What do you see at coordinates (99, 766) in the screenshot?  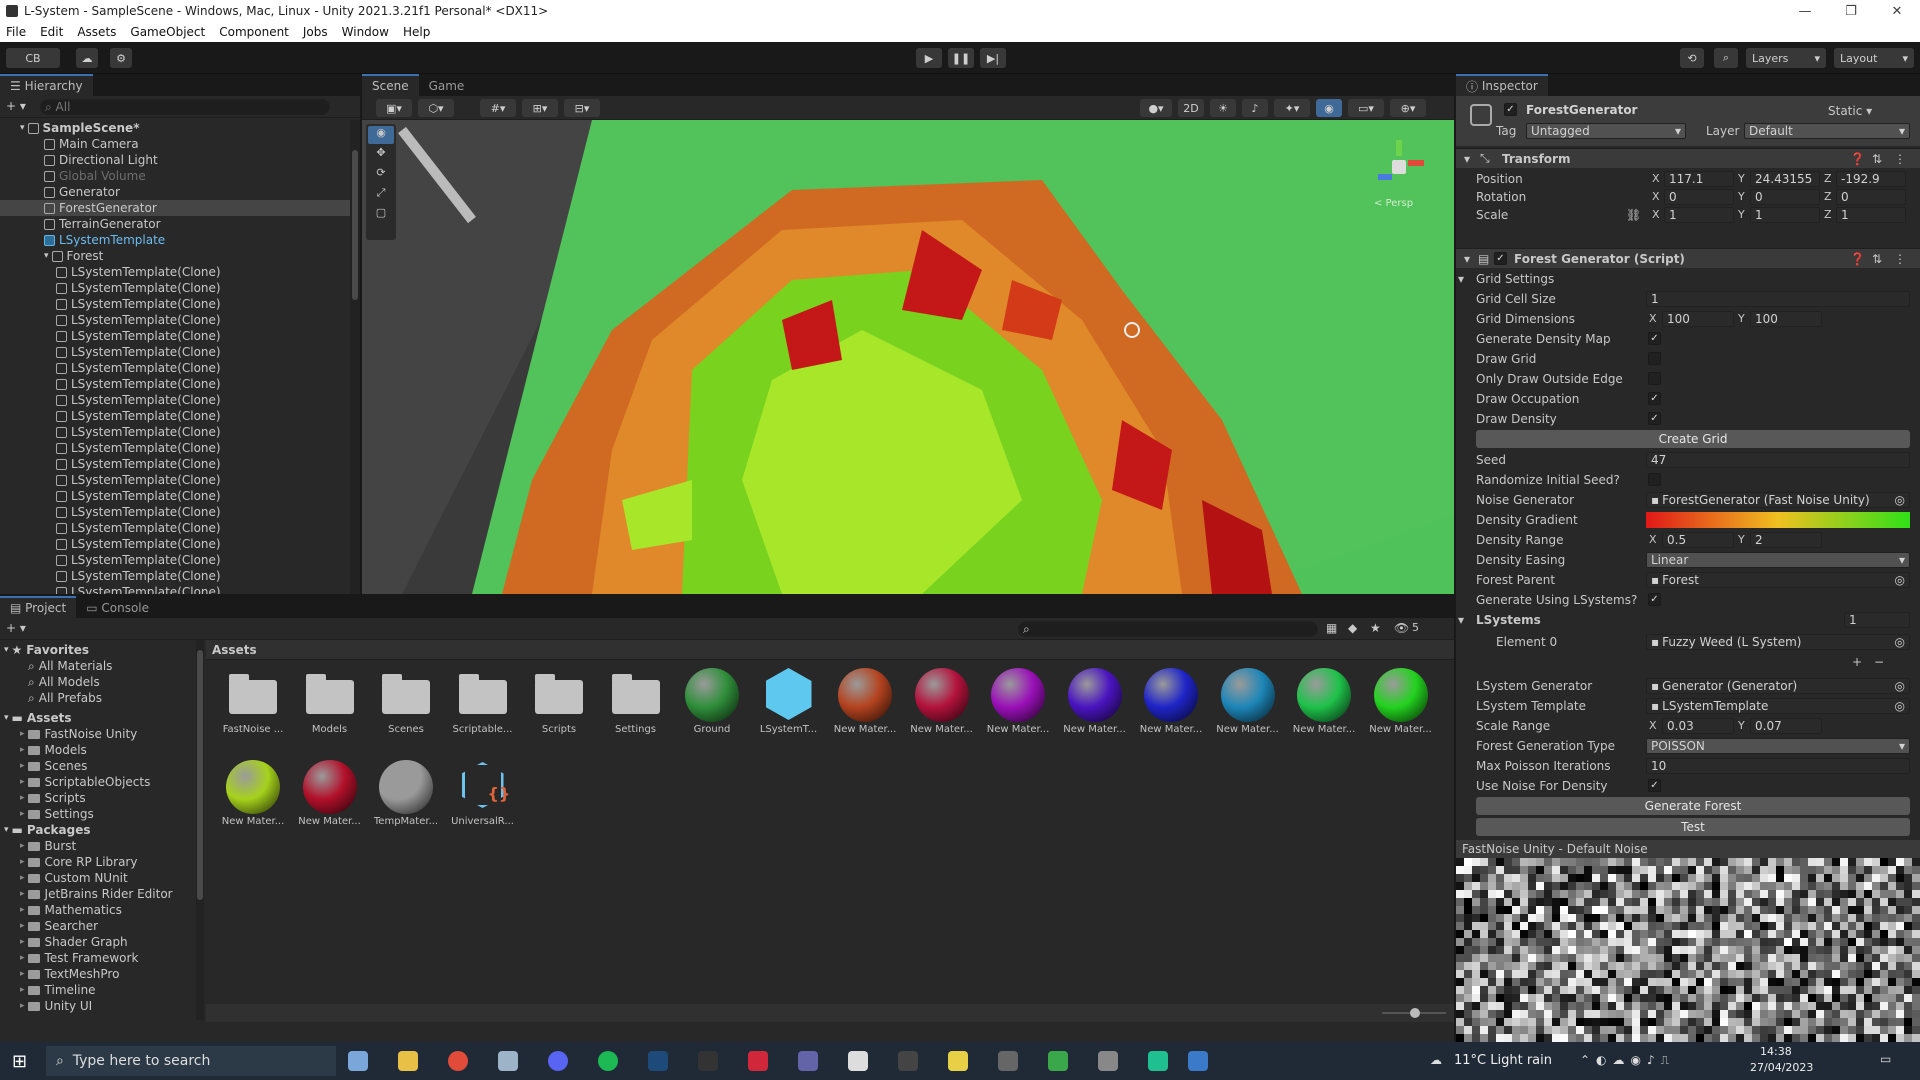 I see `project-tree-item: ▸ Scenes` at bounding box center [99, 766].